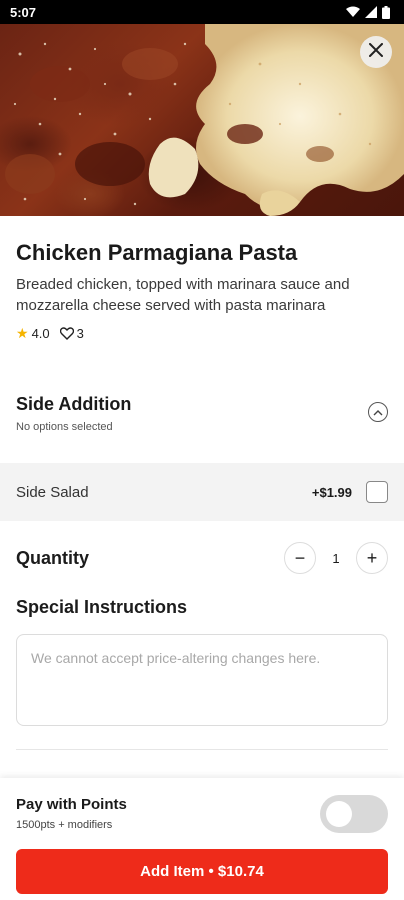 This screenshot has width=404, height=900. What do you see at coordinates (102, 607) in the screenshot?
I see `special-instructions-title: Special Instructions` at bounding box center [102, 607].